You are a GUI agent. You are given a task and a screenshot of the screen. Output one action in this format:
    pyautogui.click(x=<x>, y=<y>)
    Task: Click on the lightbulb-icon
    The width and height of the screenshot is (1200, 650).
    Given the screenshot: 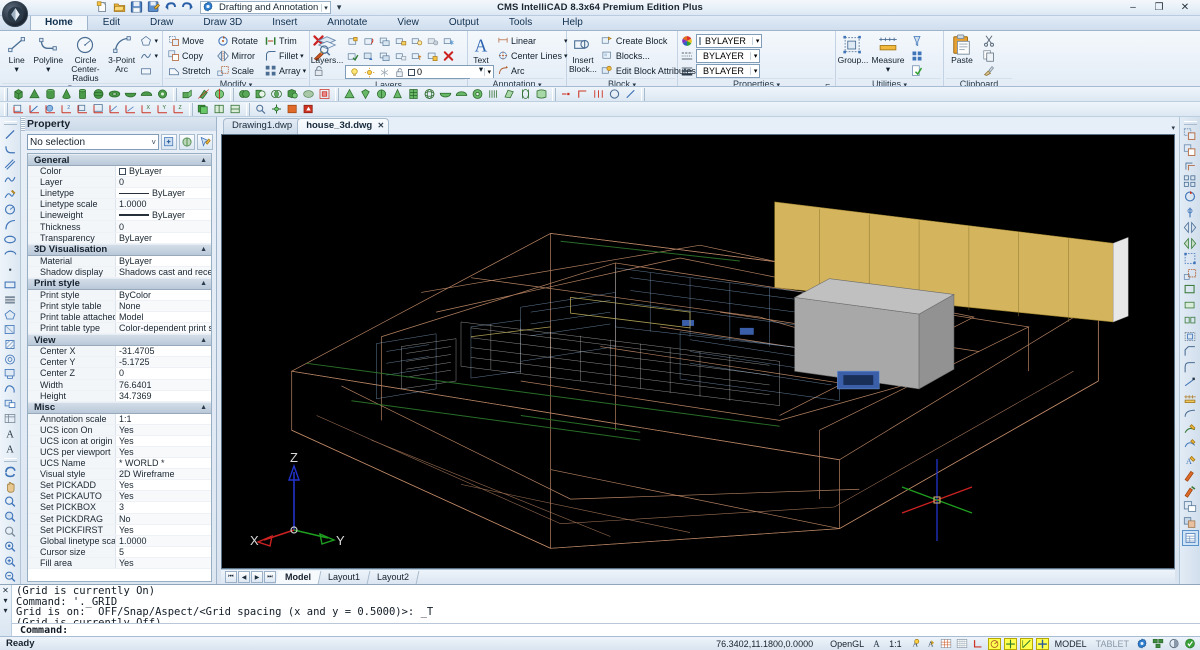 What is the action you would take?
    pyautogui.click(x=354, y=72)
    